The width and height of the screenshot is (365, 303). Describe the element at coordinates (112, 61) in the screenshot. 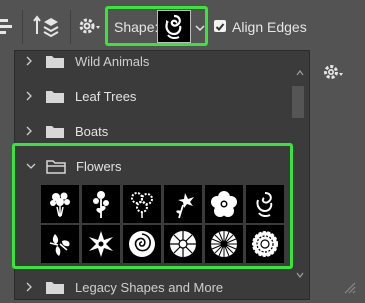

I see `group-label: Wild Animals` at that location.